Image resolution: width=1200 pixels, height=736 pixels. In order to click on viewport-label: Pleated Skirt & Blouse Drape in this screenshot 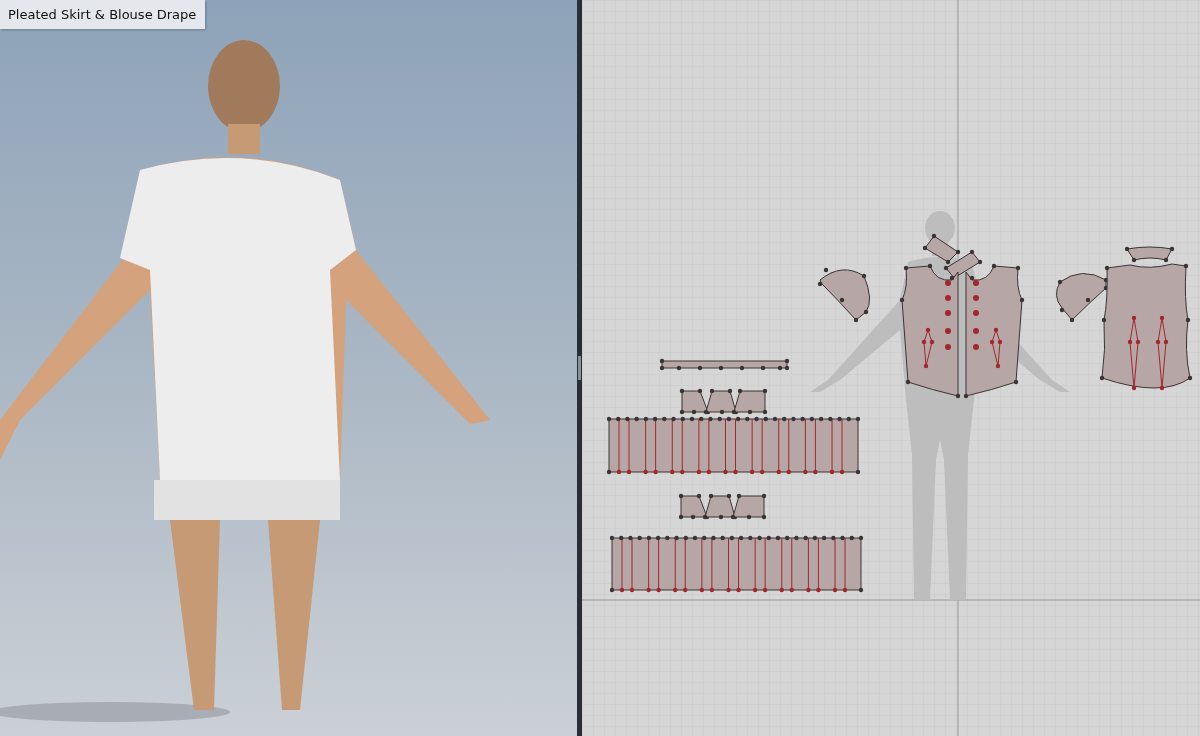, I will do `click(103, 14)`.